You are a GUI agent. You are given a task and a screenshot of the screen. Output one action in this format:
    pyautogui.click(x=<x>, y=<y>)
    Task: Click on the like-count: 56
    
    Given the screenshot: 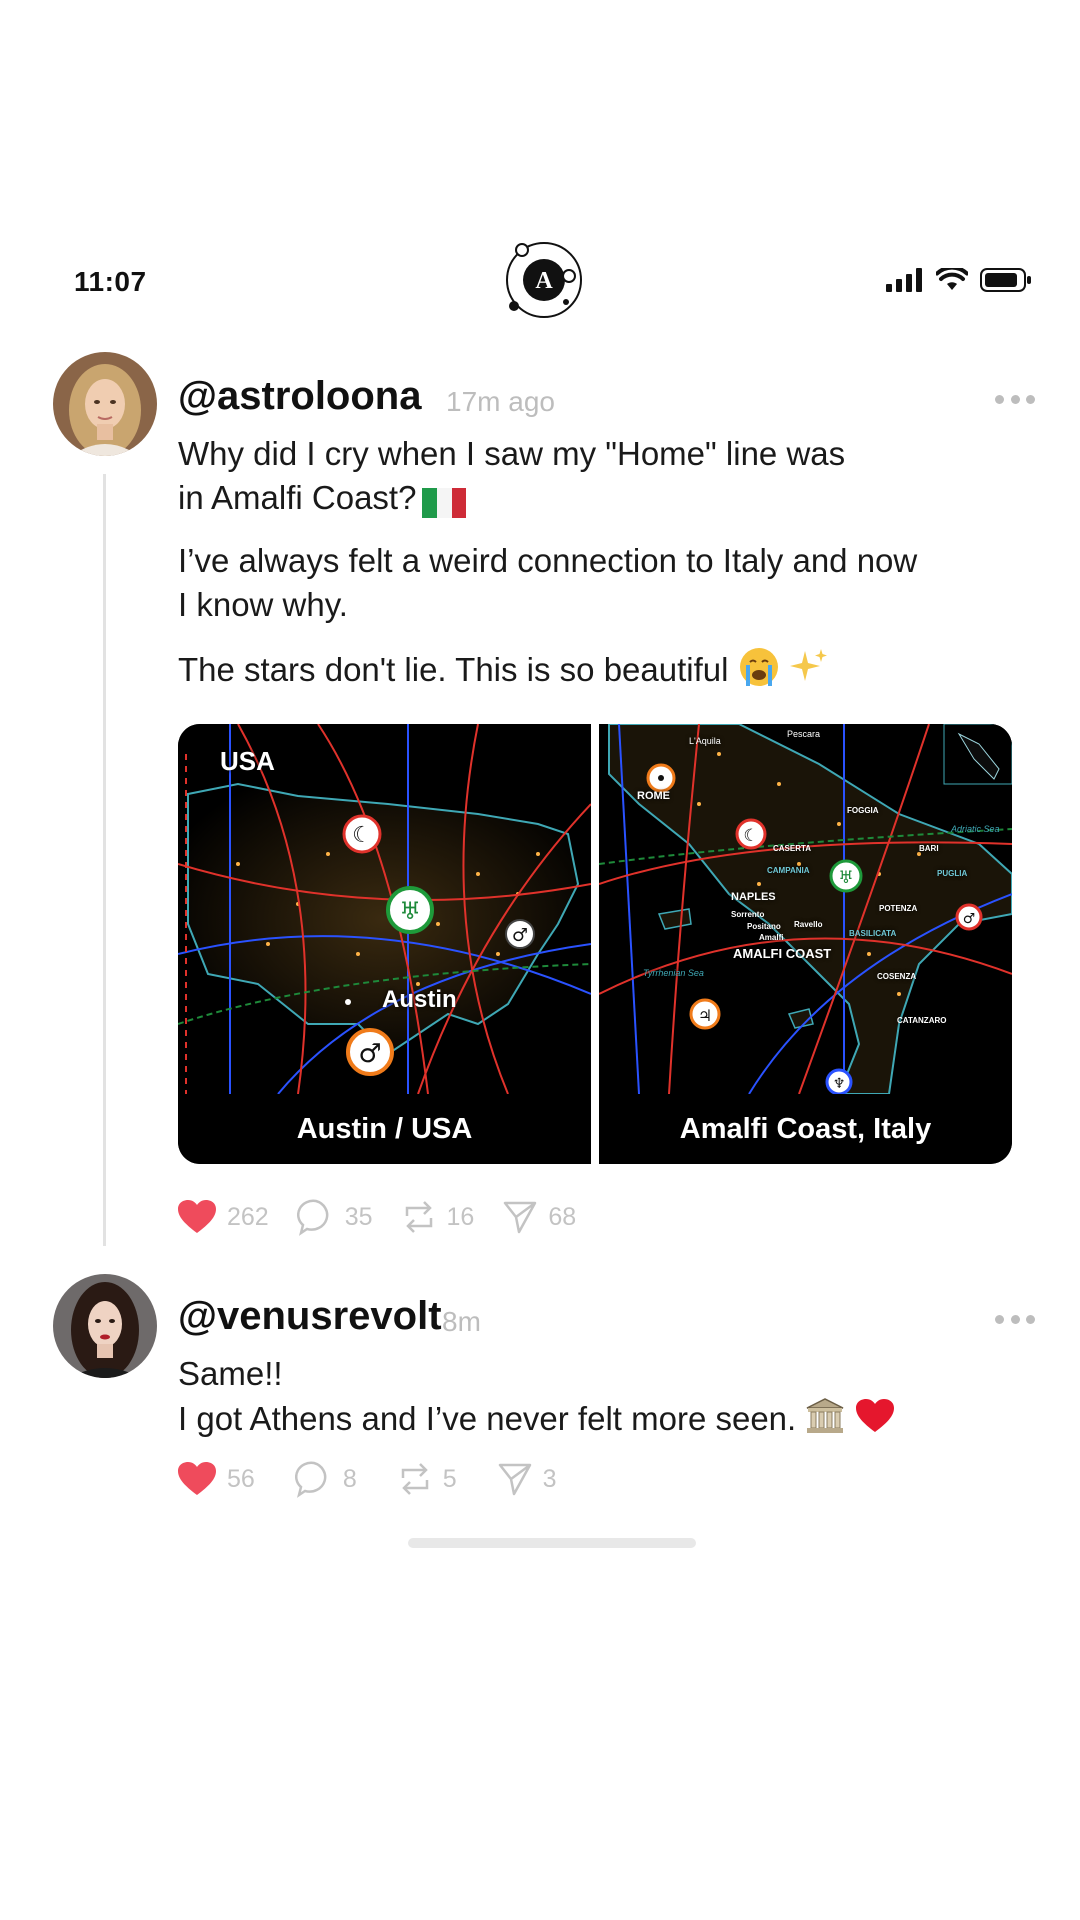 What is the action you would take?
    pyautogui.click(x=241, y=1478)
    